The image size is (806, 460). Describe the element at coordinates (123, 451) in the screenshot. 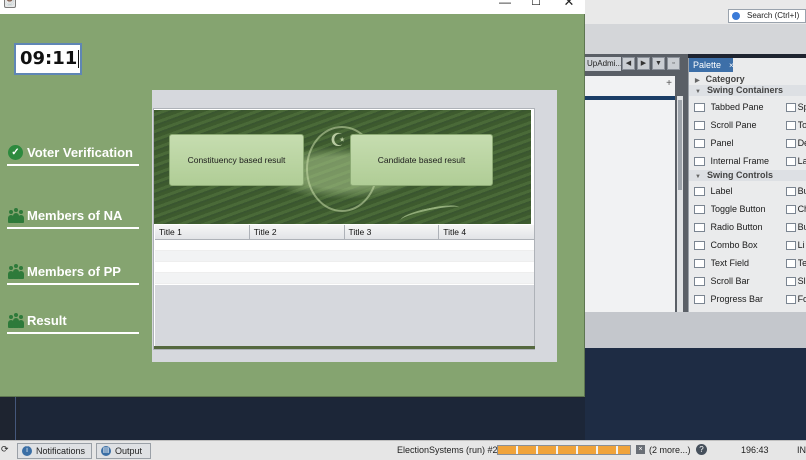

I see `output-button: ▤ Output` at that location.